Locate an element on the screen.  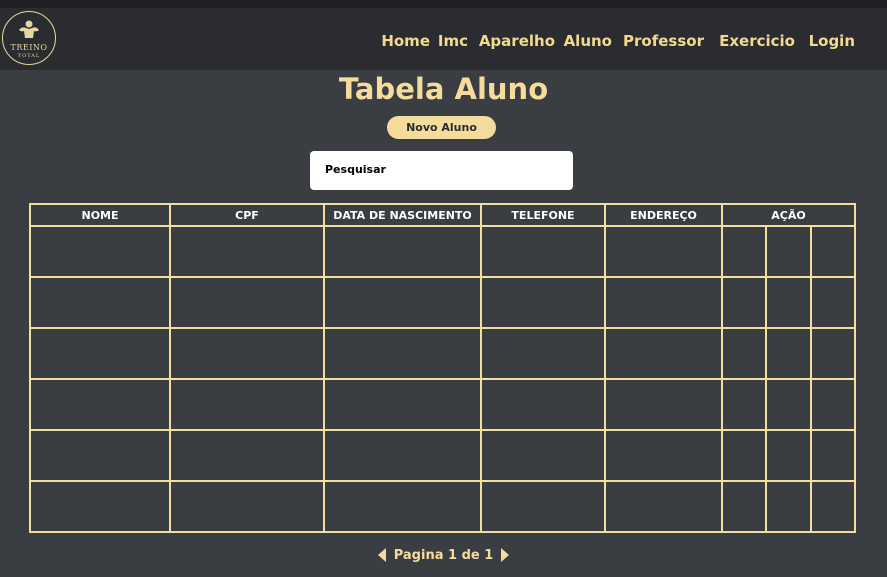
search-placeholder: Pesquisar is located at coordinates (355, 169).